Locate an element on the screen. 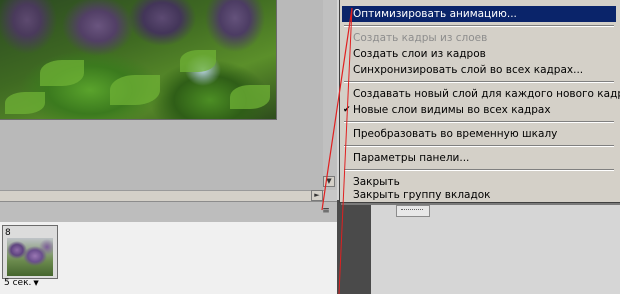 The image size is (620, 294). collapsed-panel-tab is located at coordinates (413, 211).